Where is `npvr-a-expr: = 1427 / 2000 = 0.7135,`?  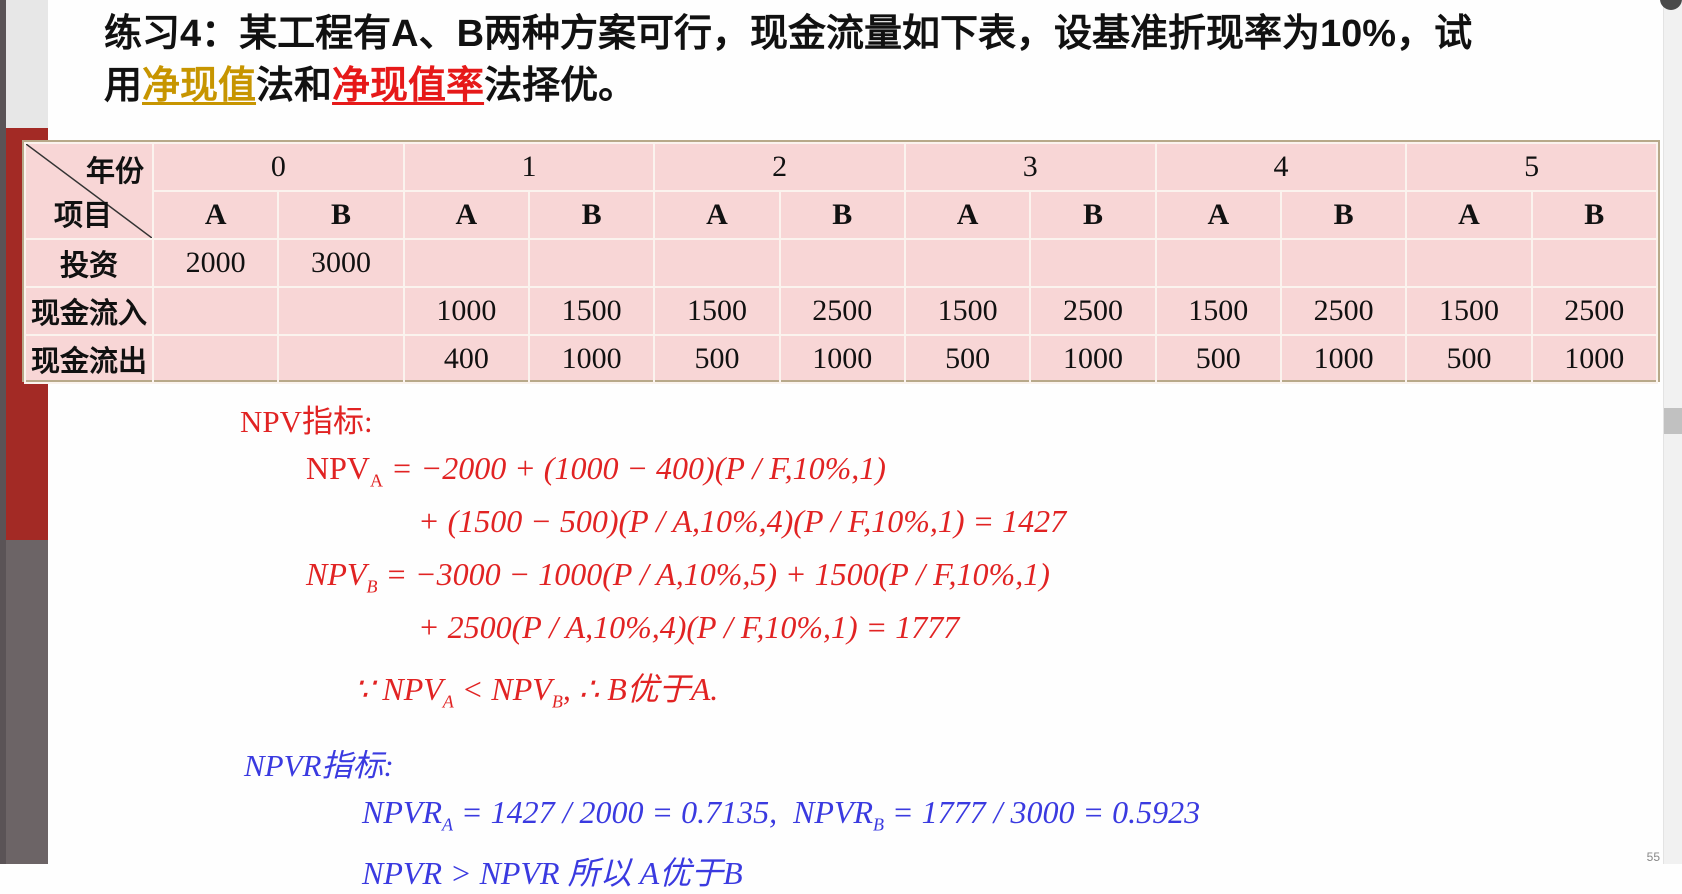
npvr-a-expr: = 1427 / 2000 = 0.7135, is located at coordinates (615, 812).